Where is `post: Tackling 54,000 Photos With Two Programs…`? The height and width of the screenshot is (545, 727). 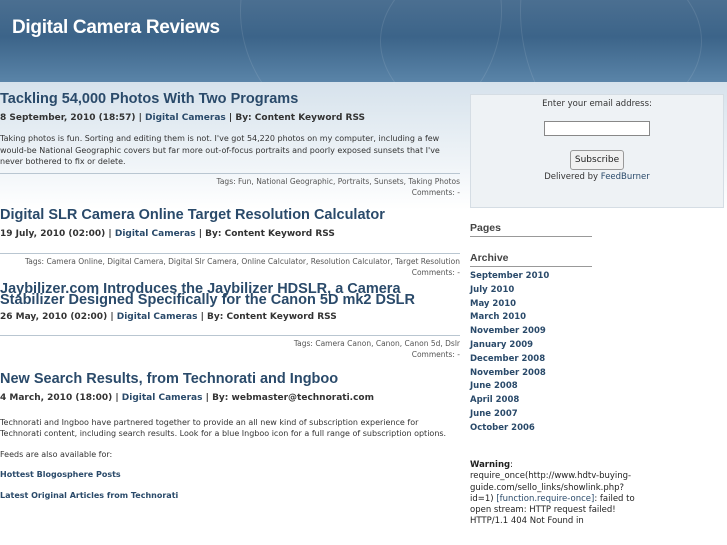
post: Tackling 54,000 Photos With Two Programs… is located at coordinates (230, 145).